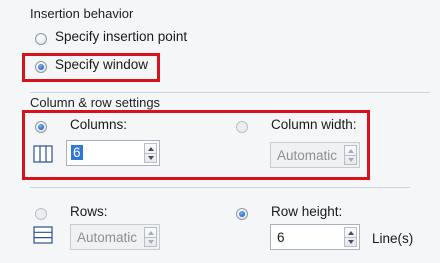  Describe the element at coordinates (150, 153) in the screenshot. I see `columns-spin-buttons` at that location.